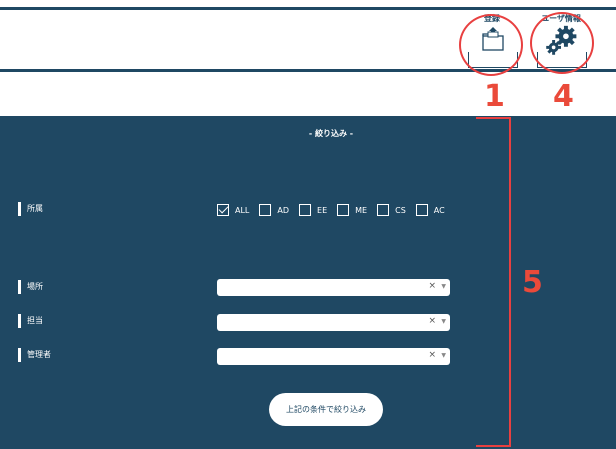  Describe the element at coordinates (400, 210) in the screenshot. I see `checkbox-cs-label: CS` at that location.